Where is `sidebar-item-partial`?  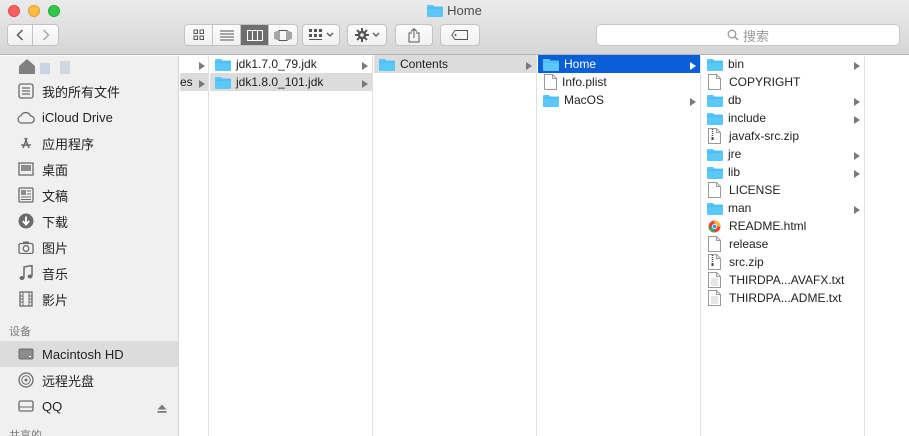 sidebar-item-partial is located at coordinates (48, 65).